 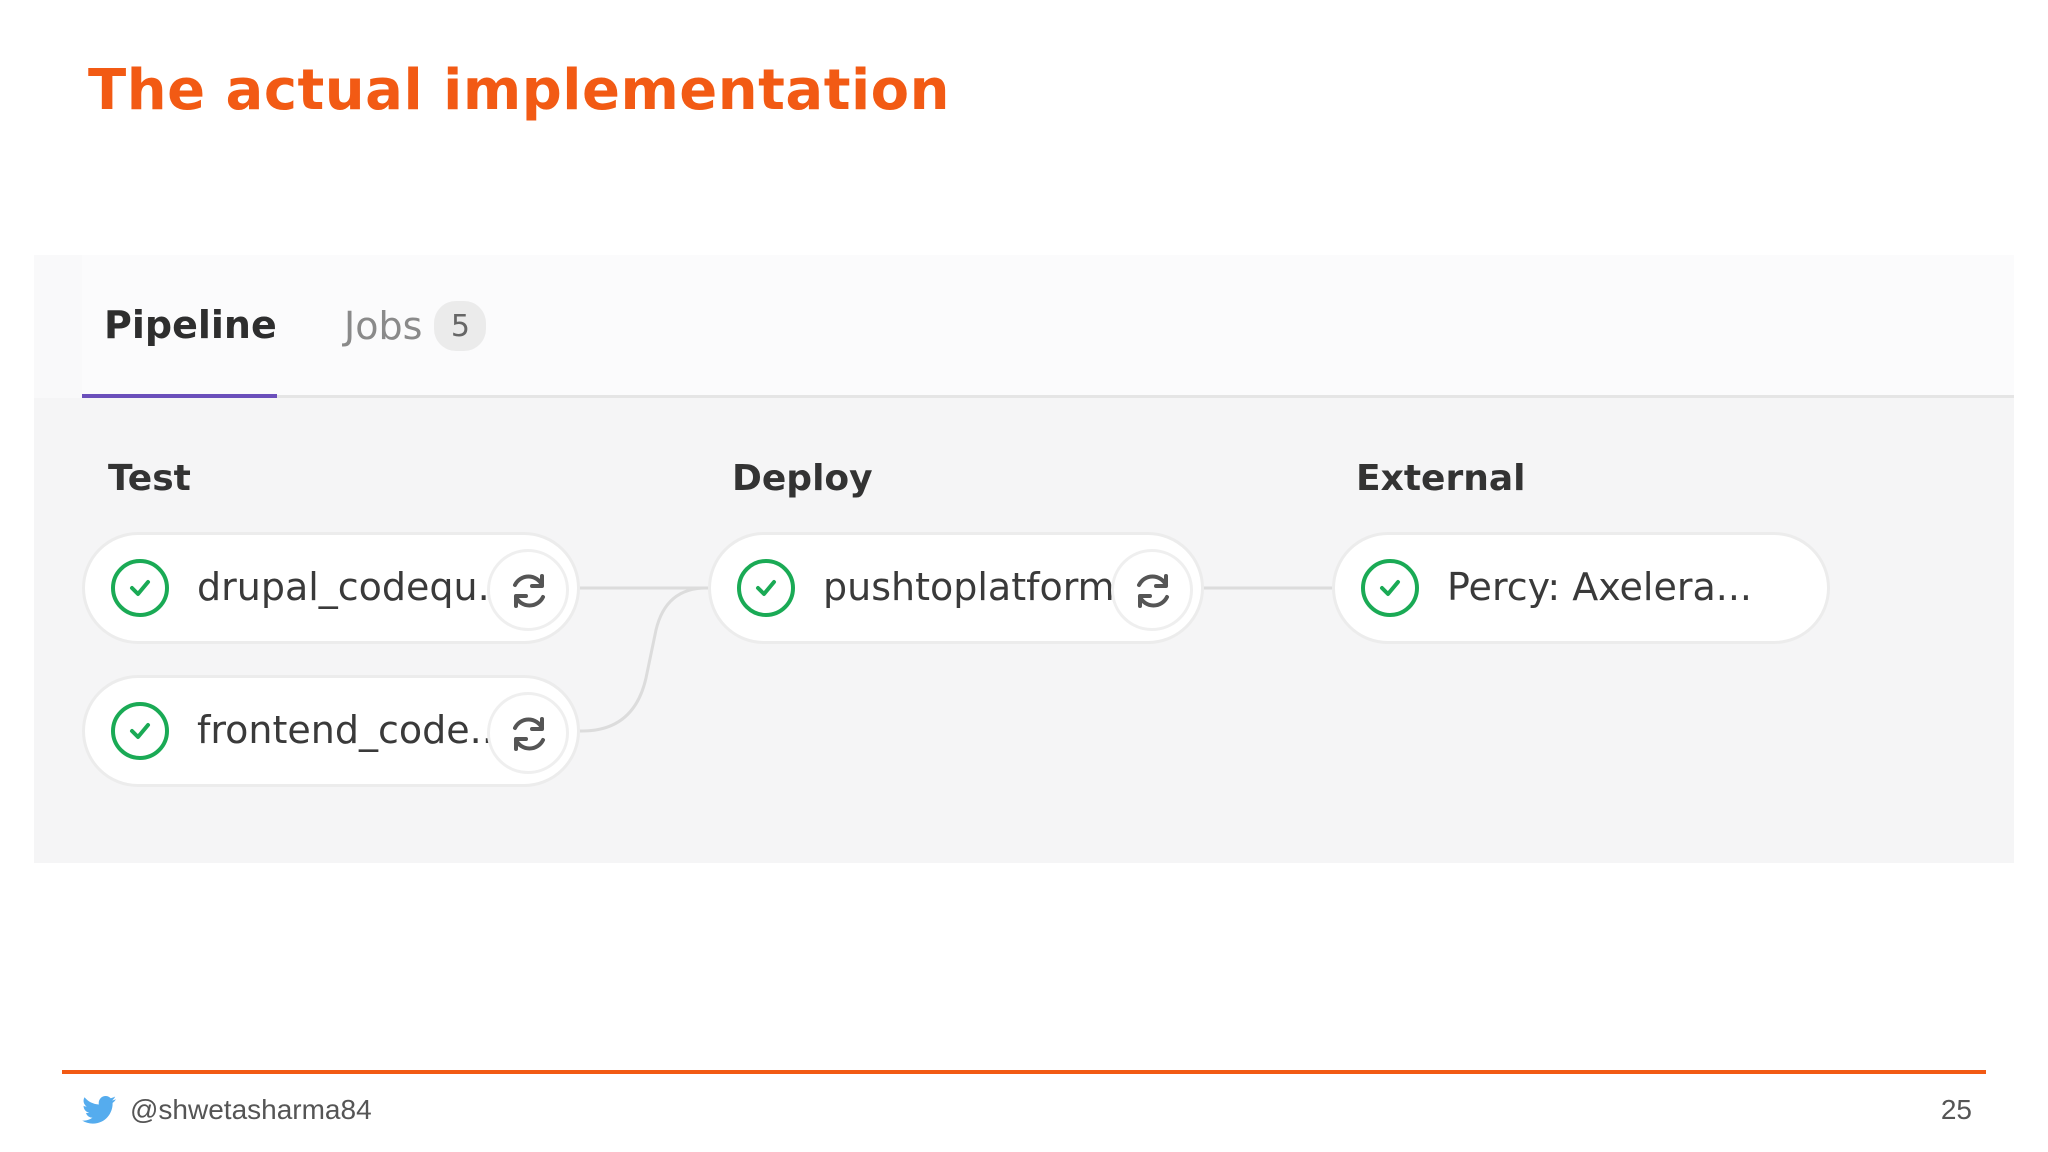 What do you see at coordinates (1441, 478) in the screenshot?
I see `stage-title-external: External` at bounding box center [1441, 478].